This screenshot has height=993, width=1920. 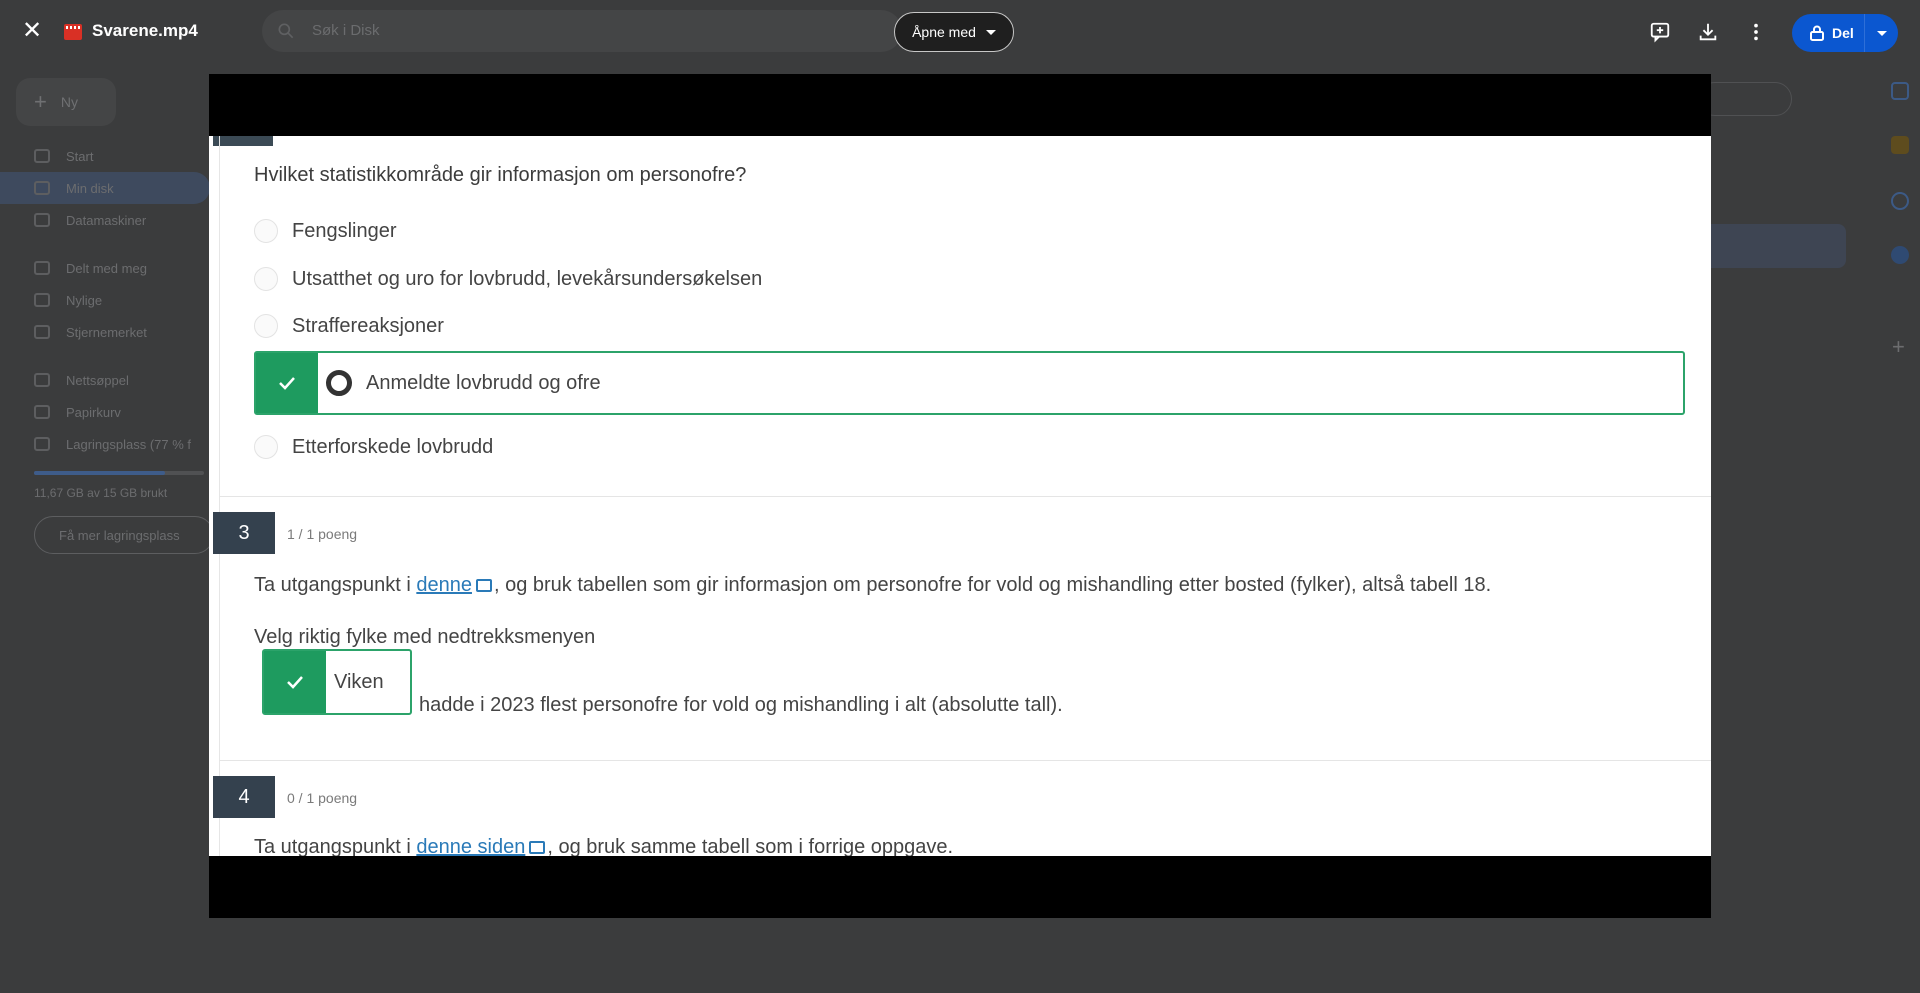 What do you see at coordinates (969, 383) in the screenshot?
I see `correct-answer-row: Anmeldte lovbrudd og ofre` at bounding box center [969, 383].